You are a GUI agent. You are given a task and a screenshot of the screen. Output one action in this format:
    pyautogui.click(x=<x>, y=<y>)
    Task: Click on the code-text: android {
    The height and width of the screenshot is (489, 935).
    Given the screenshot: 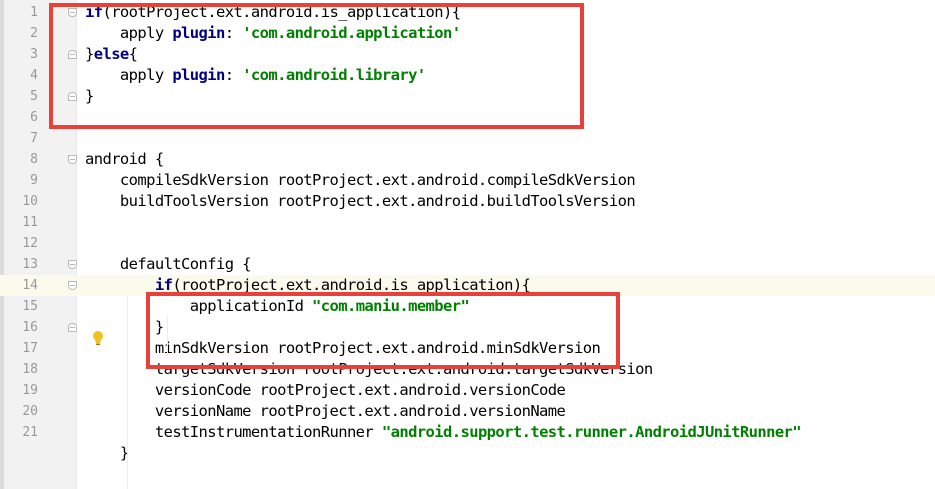 What is the action you would take?
    pyautogui.click(x=124, y=159)
    